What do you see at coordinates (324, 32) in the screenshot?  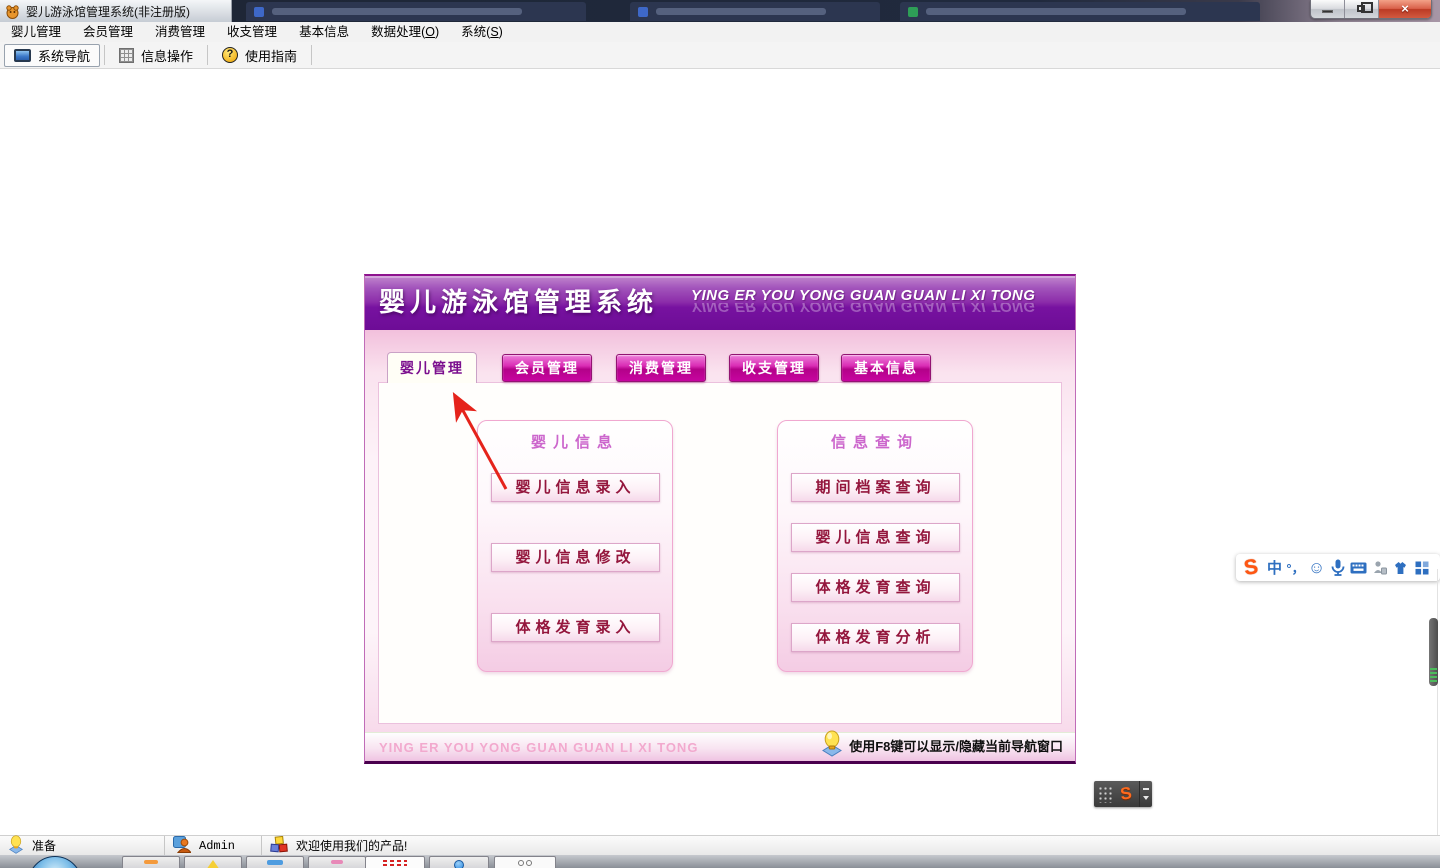 I see `menu-basic-info: 基本信息` at bounding box center [324, 32].